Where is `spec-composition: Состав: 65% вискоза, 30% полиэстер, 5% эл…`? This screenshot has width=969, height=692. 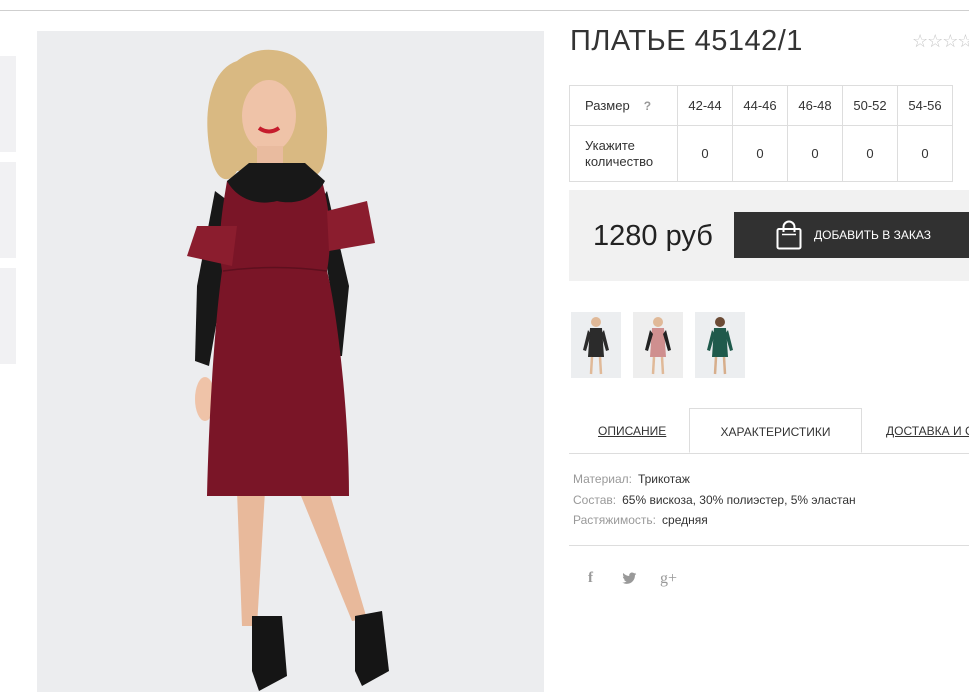 spec-composition: Состав: 65% вискоза, 30% полиэстер, 5% эл… is located at coordinates (714, 500).